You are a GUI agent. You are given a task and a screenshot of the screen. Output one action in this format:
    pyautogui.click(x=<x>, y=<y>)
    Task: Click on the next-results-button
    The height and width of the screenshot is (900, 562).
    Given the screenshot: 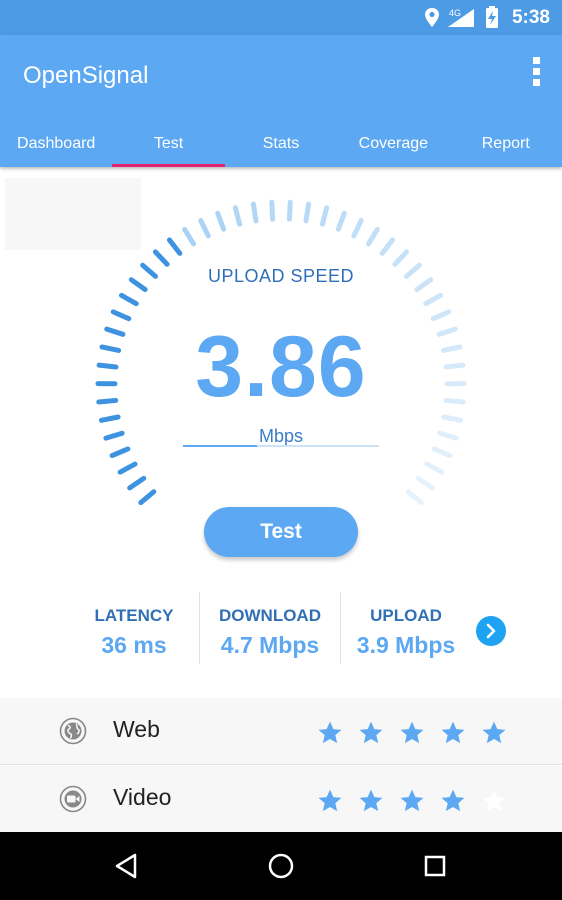 What is the action you would take?
    pyautogui.click(x=491, y=631)
    